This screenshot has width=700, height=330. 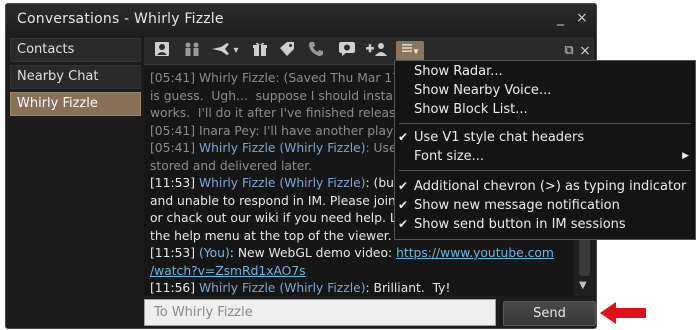 What do you see at coordinates (214, 253) in the screenshot?
I see `sender-name-you: (You)` at bounding box center [214, 253].